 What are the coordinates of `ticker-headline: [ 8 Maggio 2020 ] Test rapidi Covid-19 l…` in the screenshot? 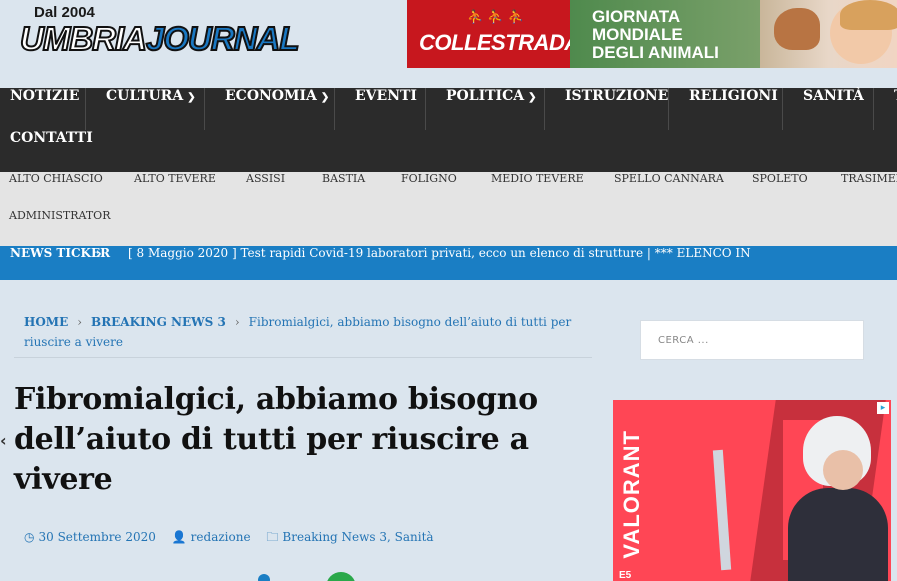 It's located at (439, 253).